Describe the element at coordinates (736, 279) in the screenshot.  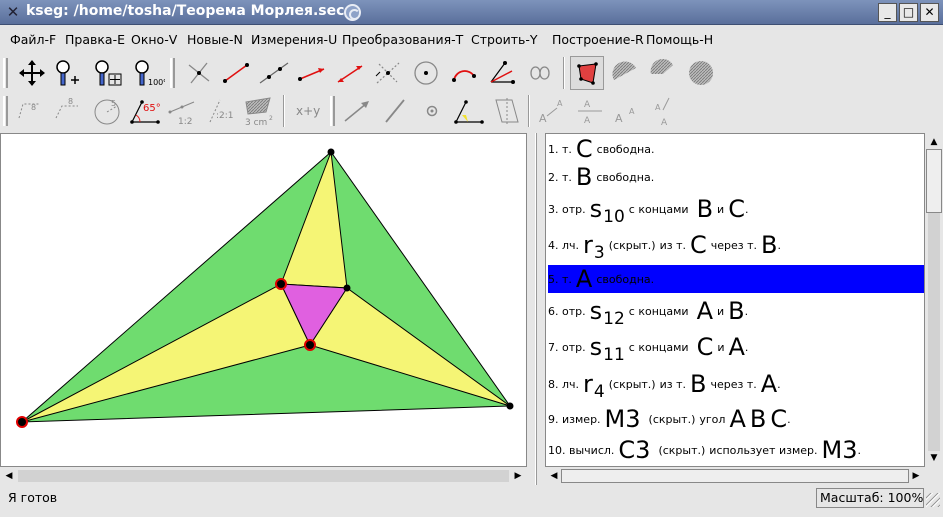
I see `list-item-selected: 5. т. A свободна.` at that location.